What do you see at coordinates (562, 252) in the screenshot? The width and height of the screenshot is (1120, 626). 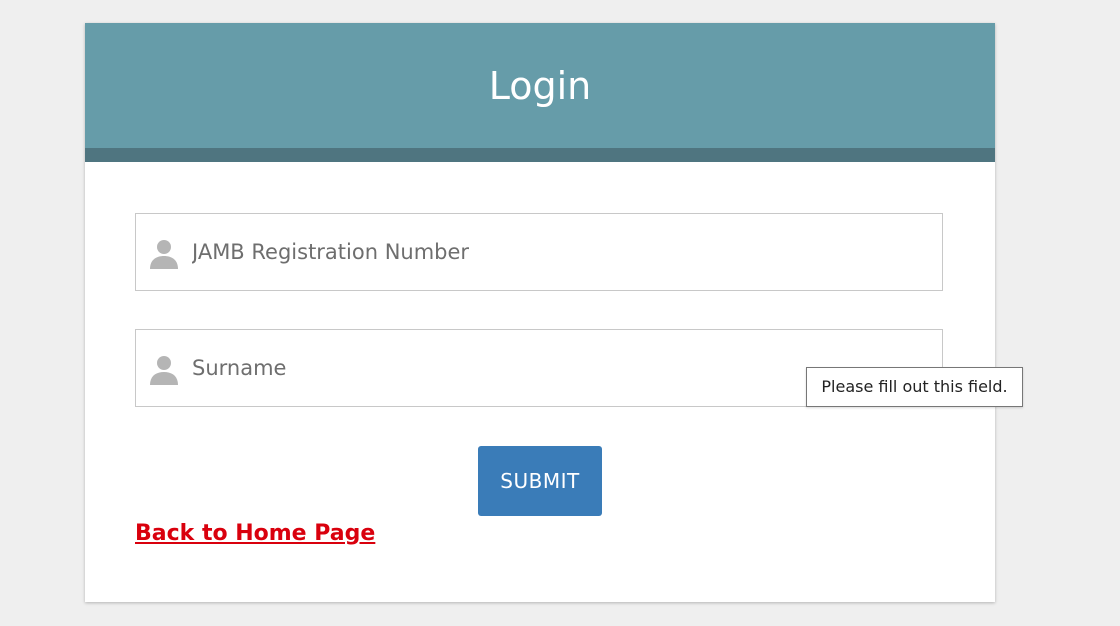 I see `registration-number-input` at bounding box center [562, 252].